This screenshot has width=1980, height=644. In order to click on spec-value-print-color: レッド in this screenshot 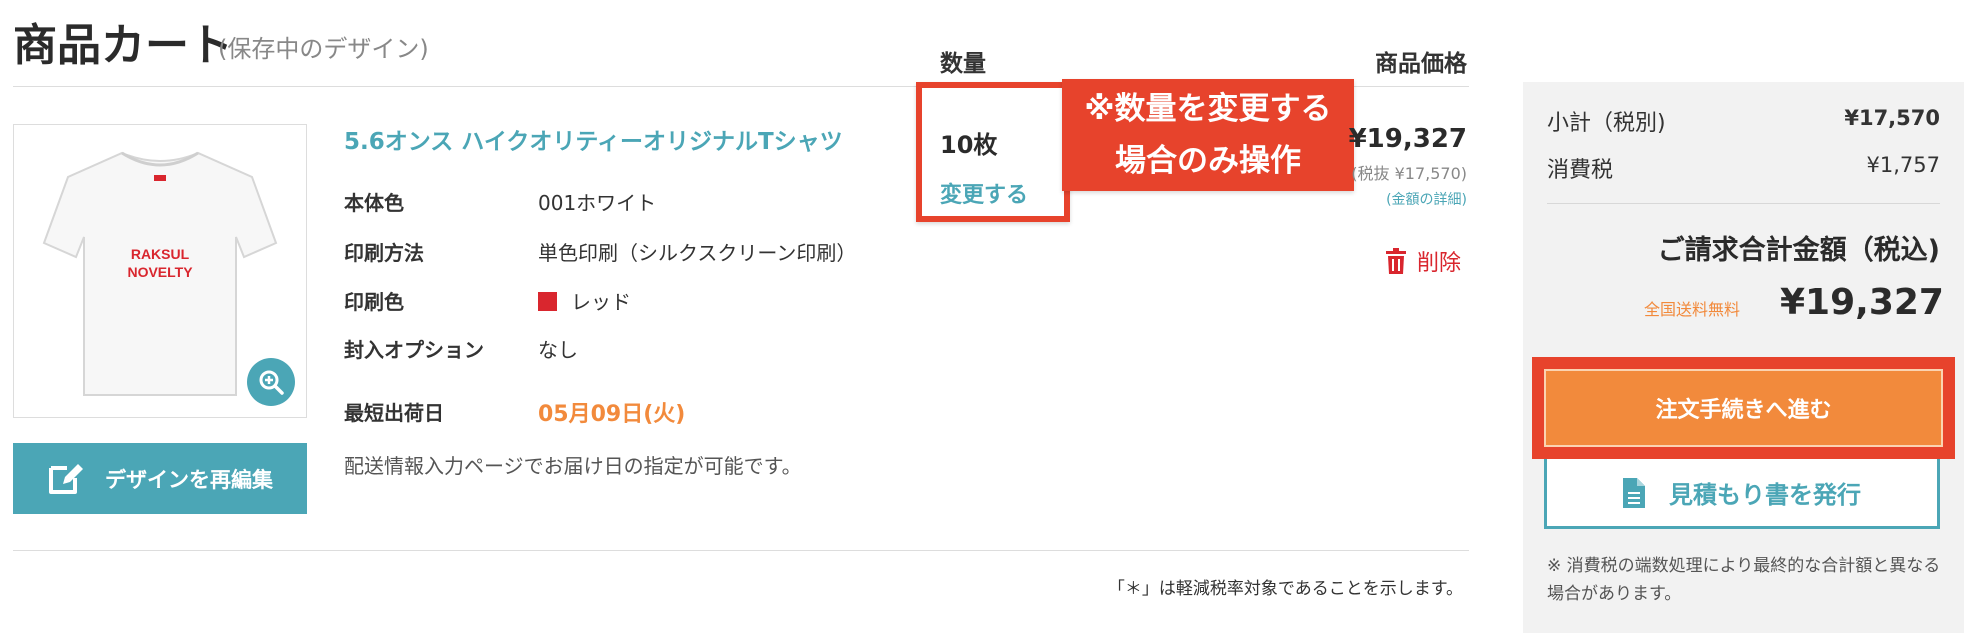, I will do `click(584, 300)`.